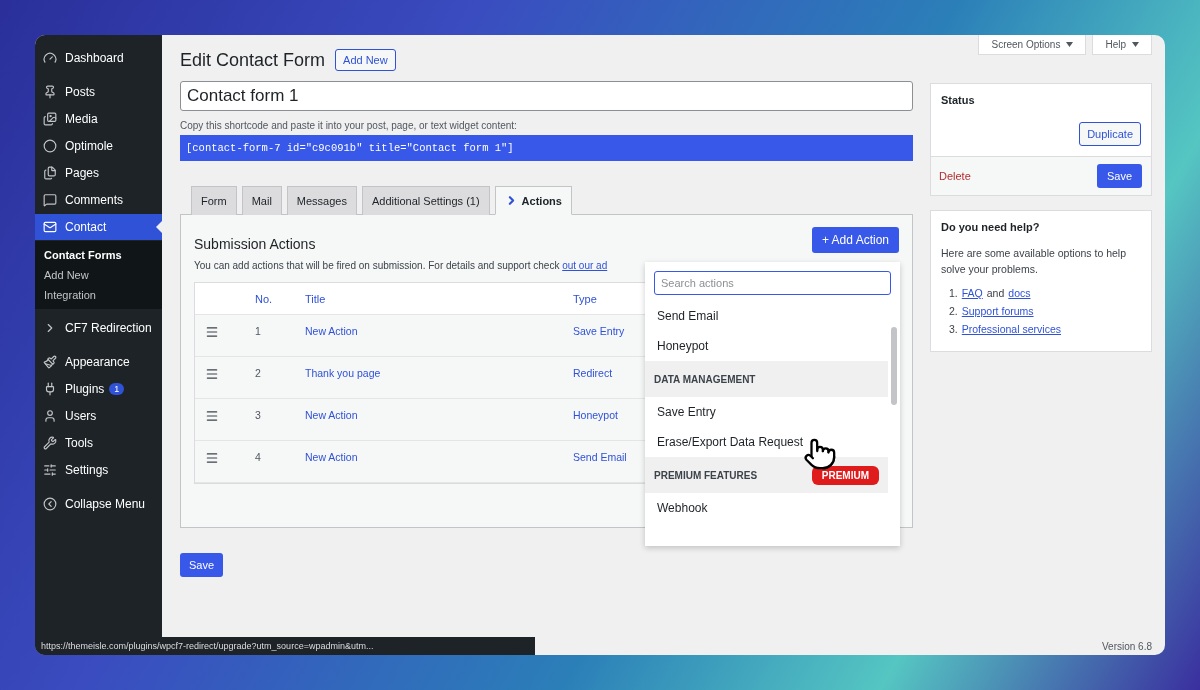  I want to click on brush-icon, so click(50, 362).